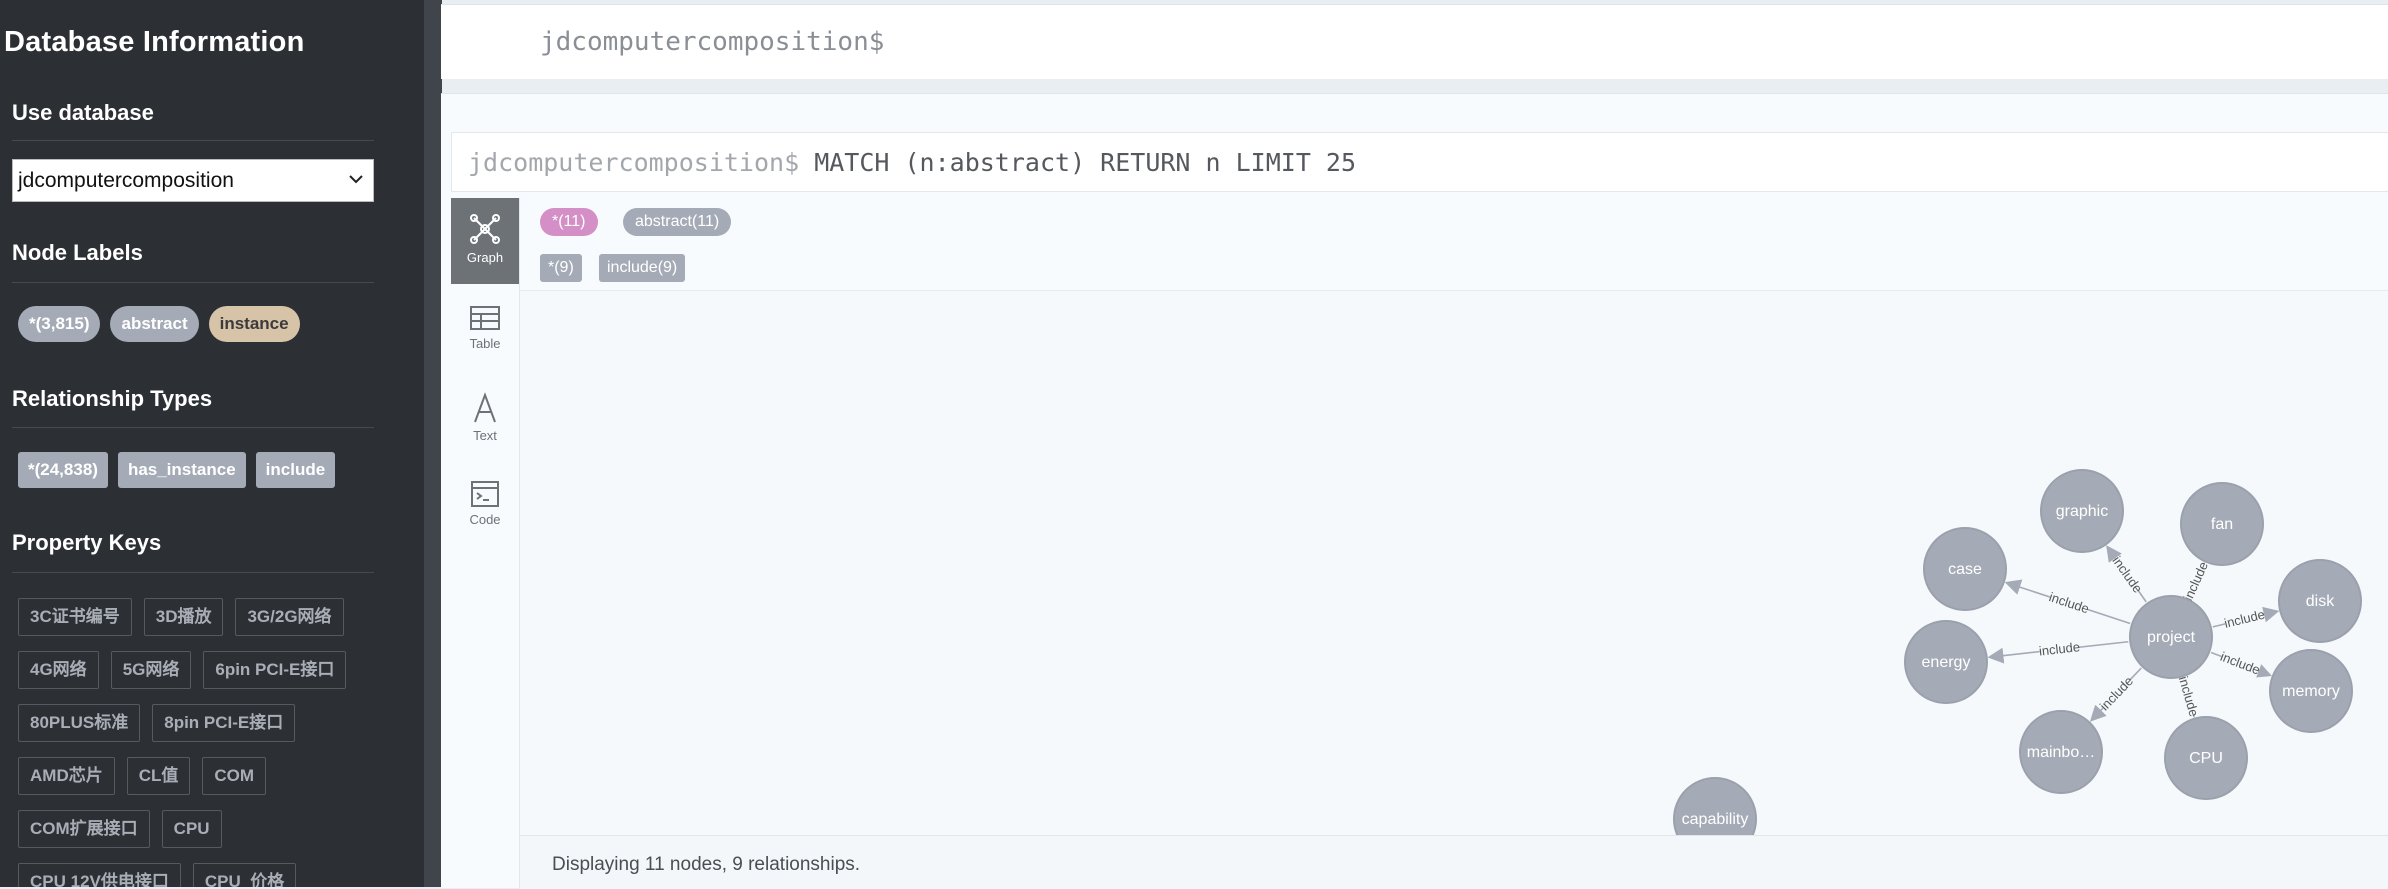 The width and height of the screenshot is (2388, 889). What do you see at coordinates (2320, 601) in the screenshot?
I see `graph-node-label: disk` at bounding box center [2320, 601].